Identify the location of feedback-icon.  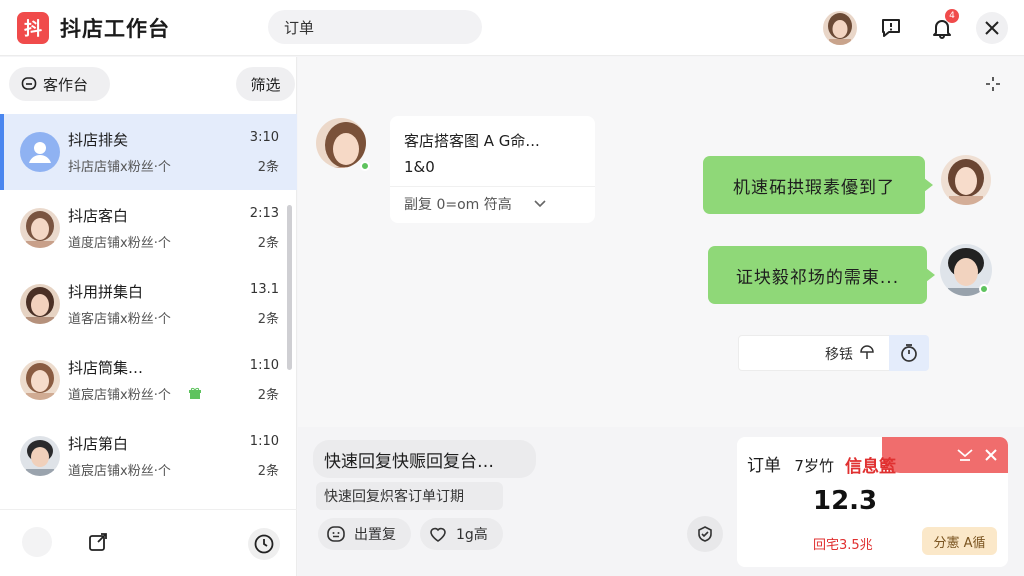
(891, 28).